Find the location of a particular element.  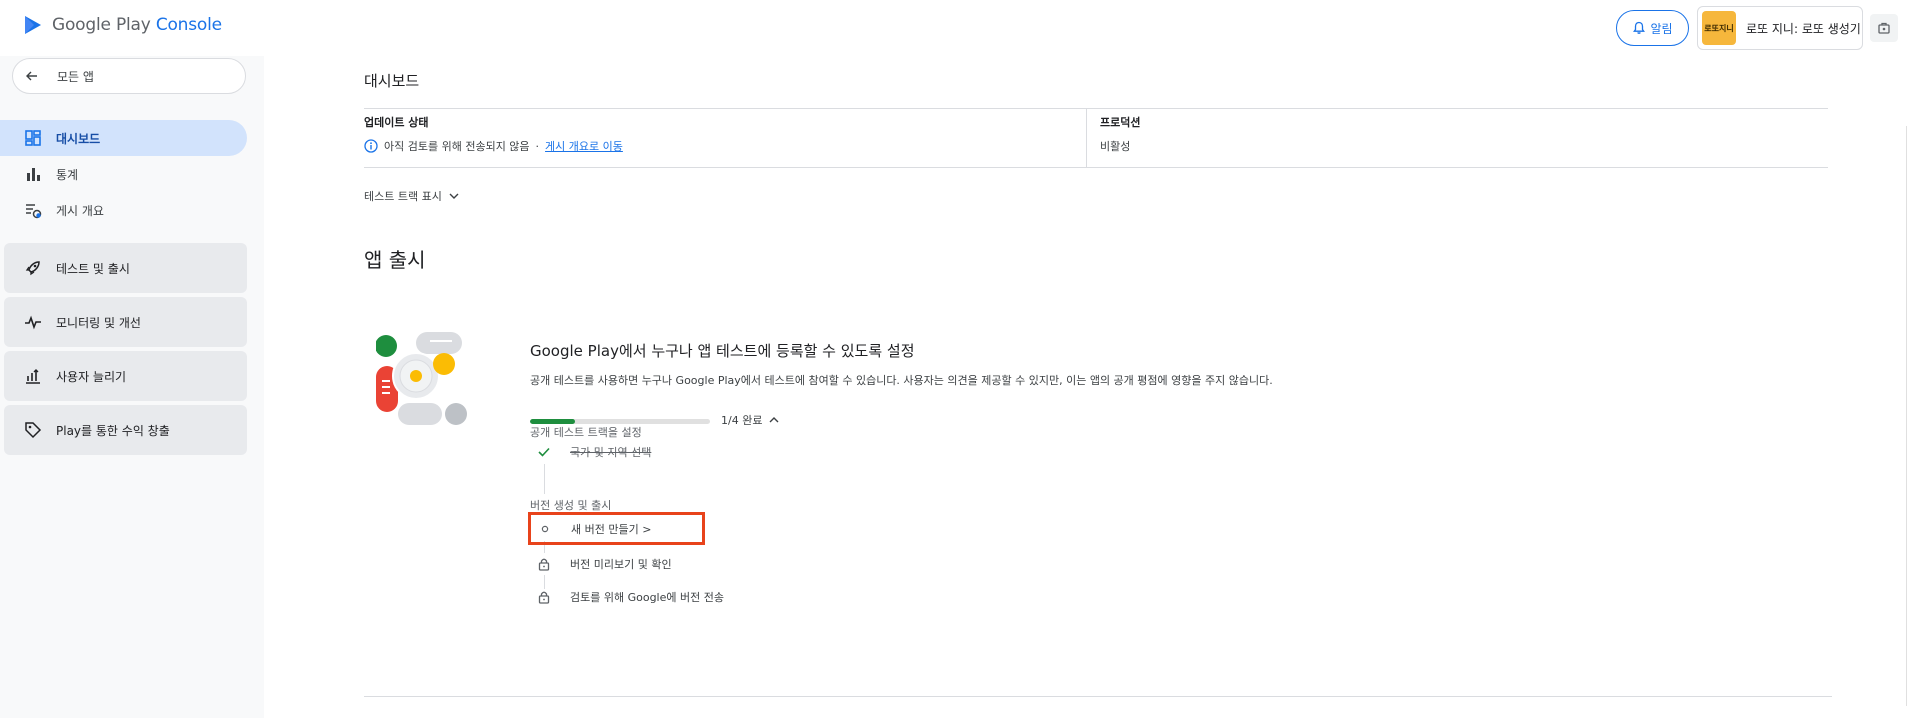

step-connector is located at coordinates (544, 479).